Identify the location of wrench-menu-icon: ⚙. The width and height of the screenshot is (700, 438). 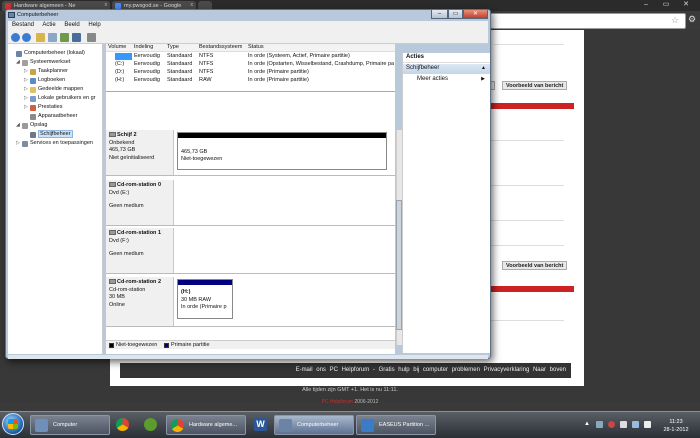
(692, 19).